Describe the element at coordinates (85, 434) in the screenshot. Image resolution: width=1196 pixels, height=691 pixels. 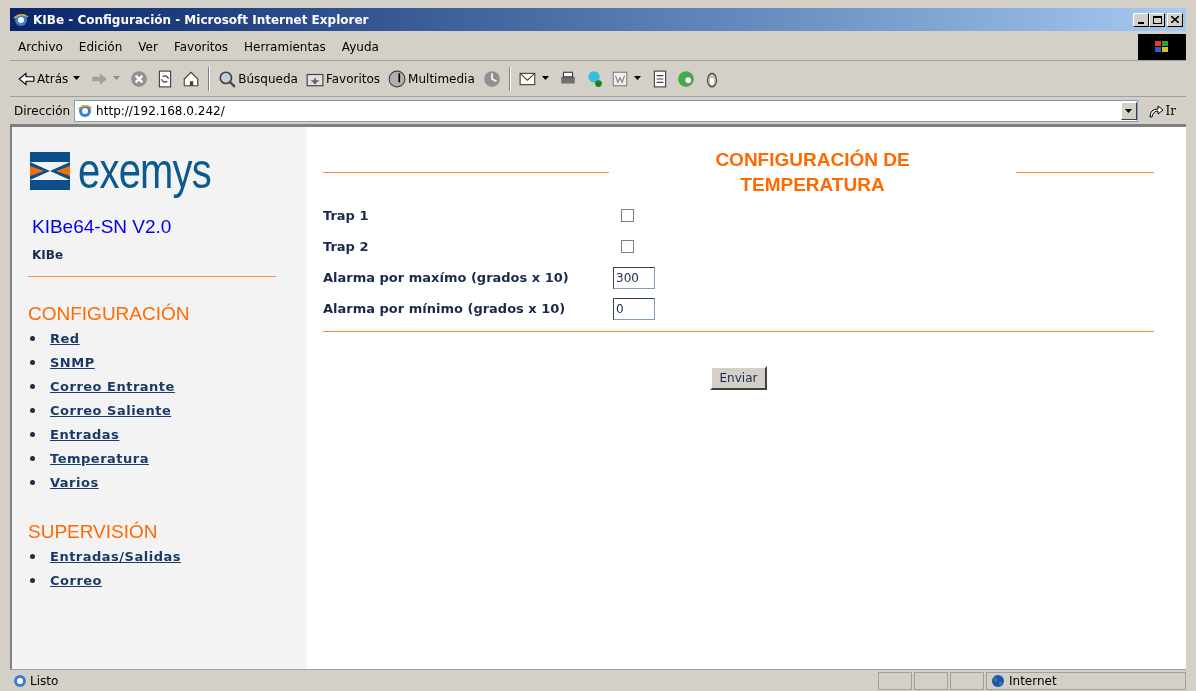
I see `nav-link: Entradas` at that location.